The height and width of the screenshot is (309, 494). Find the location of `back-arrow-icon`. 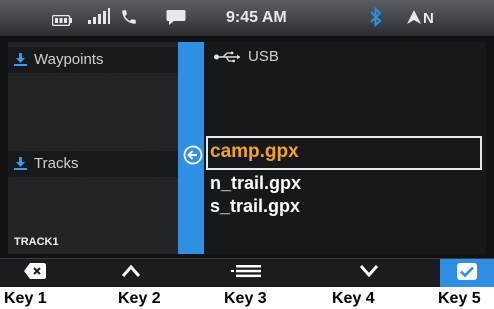

back-arrow-icon is located at coordinates (193, 155).